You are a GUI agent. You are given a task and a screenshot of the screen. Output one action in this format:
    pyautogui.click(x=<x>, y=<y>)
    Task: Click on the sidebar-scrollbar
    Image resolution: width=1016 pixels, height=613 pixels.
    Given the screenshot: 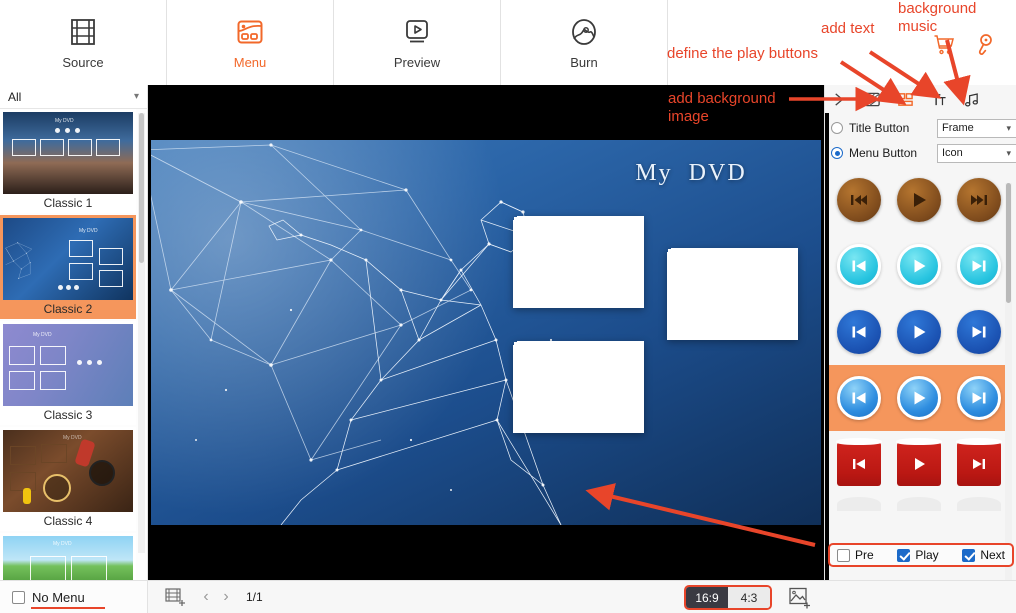 What is the action you would take?
    pyautogui.click(x=141, y=333)
    